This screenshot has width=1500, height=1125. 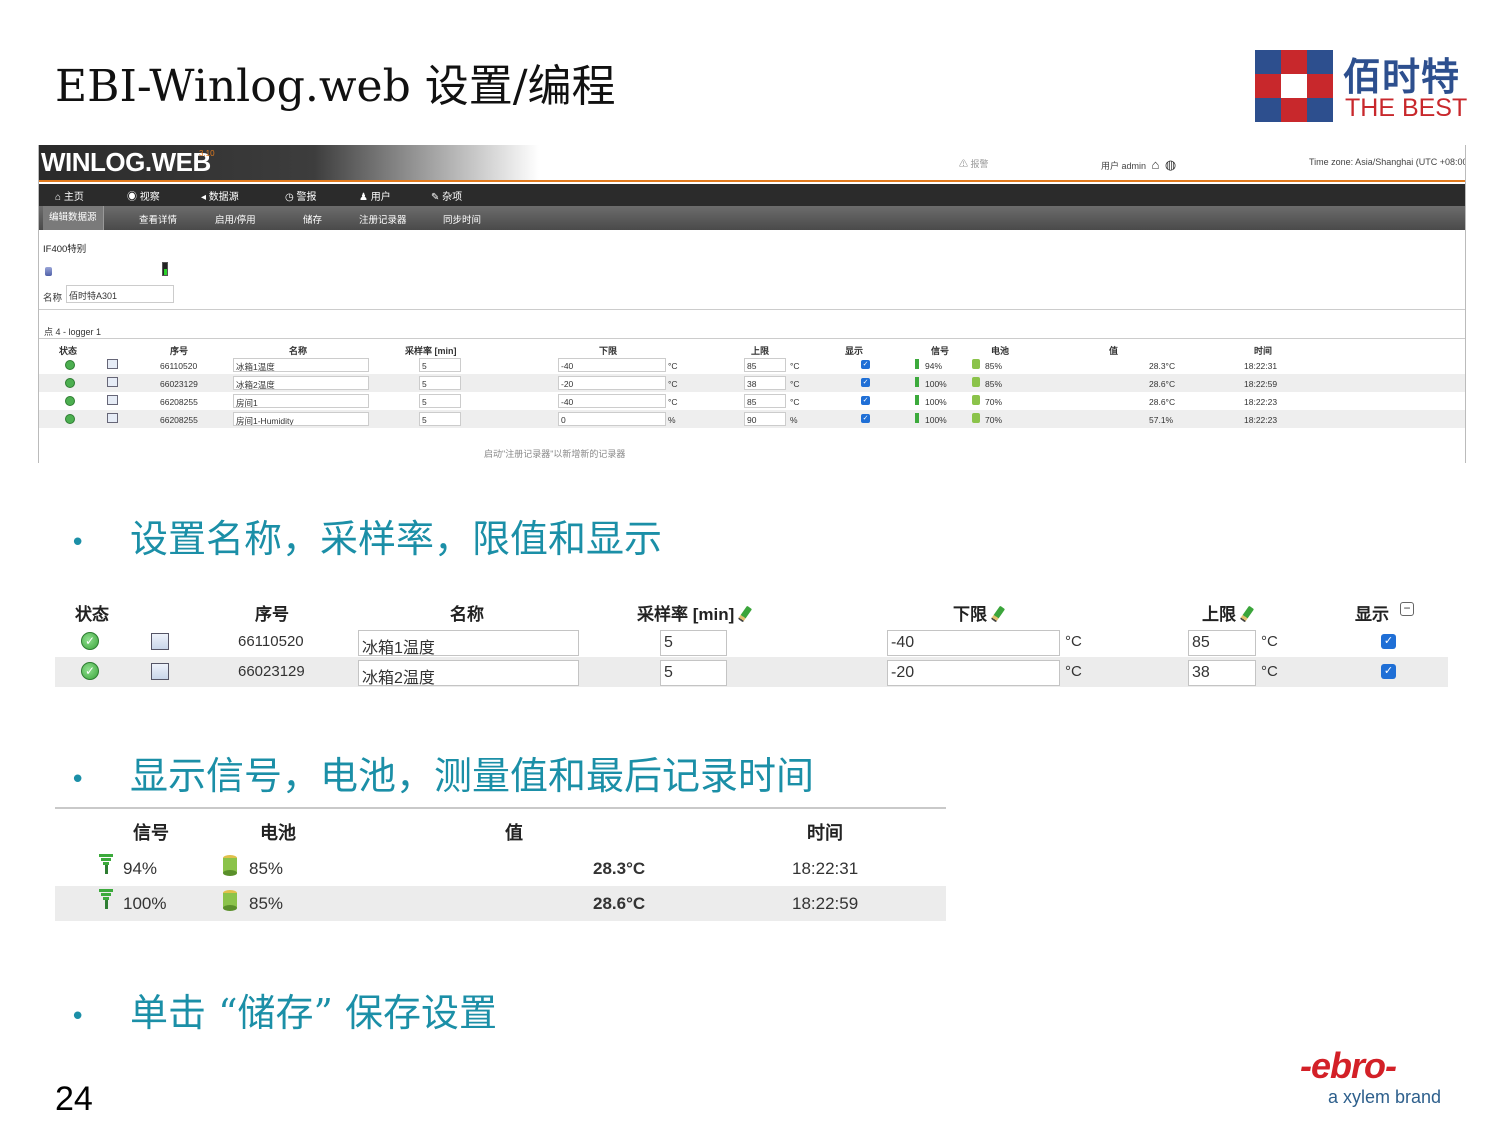 I want to click on nav-misc: ✎ 杂项, so click(x=446, y=195).